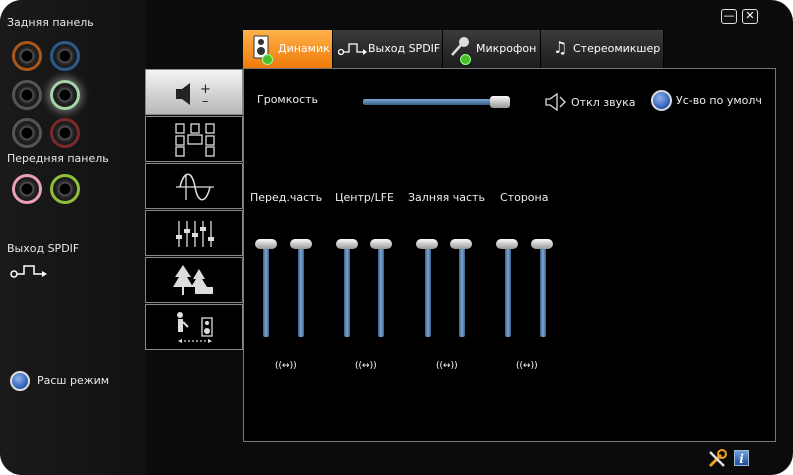 The image size is (793, 475). I want to click on minimize-button: —, so click(729, 16).